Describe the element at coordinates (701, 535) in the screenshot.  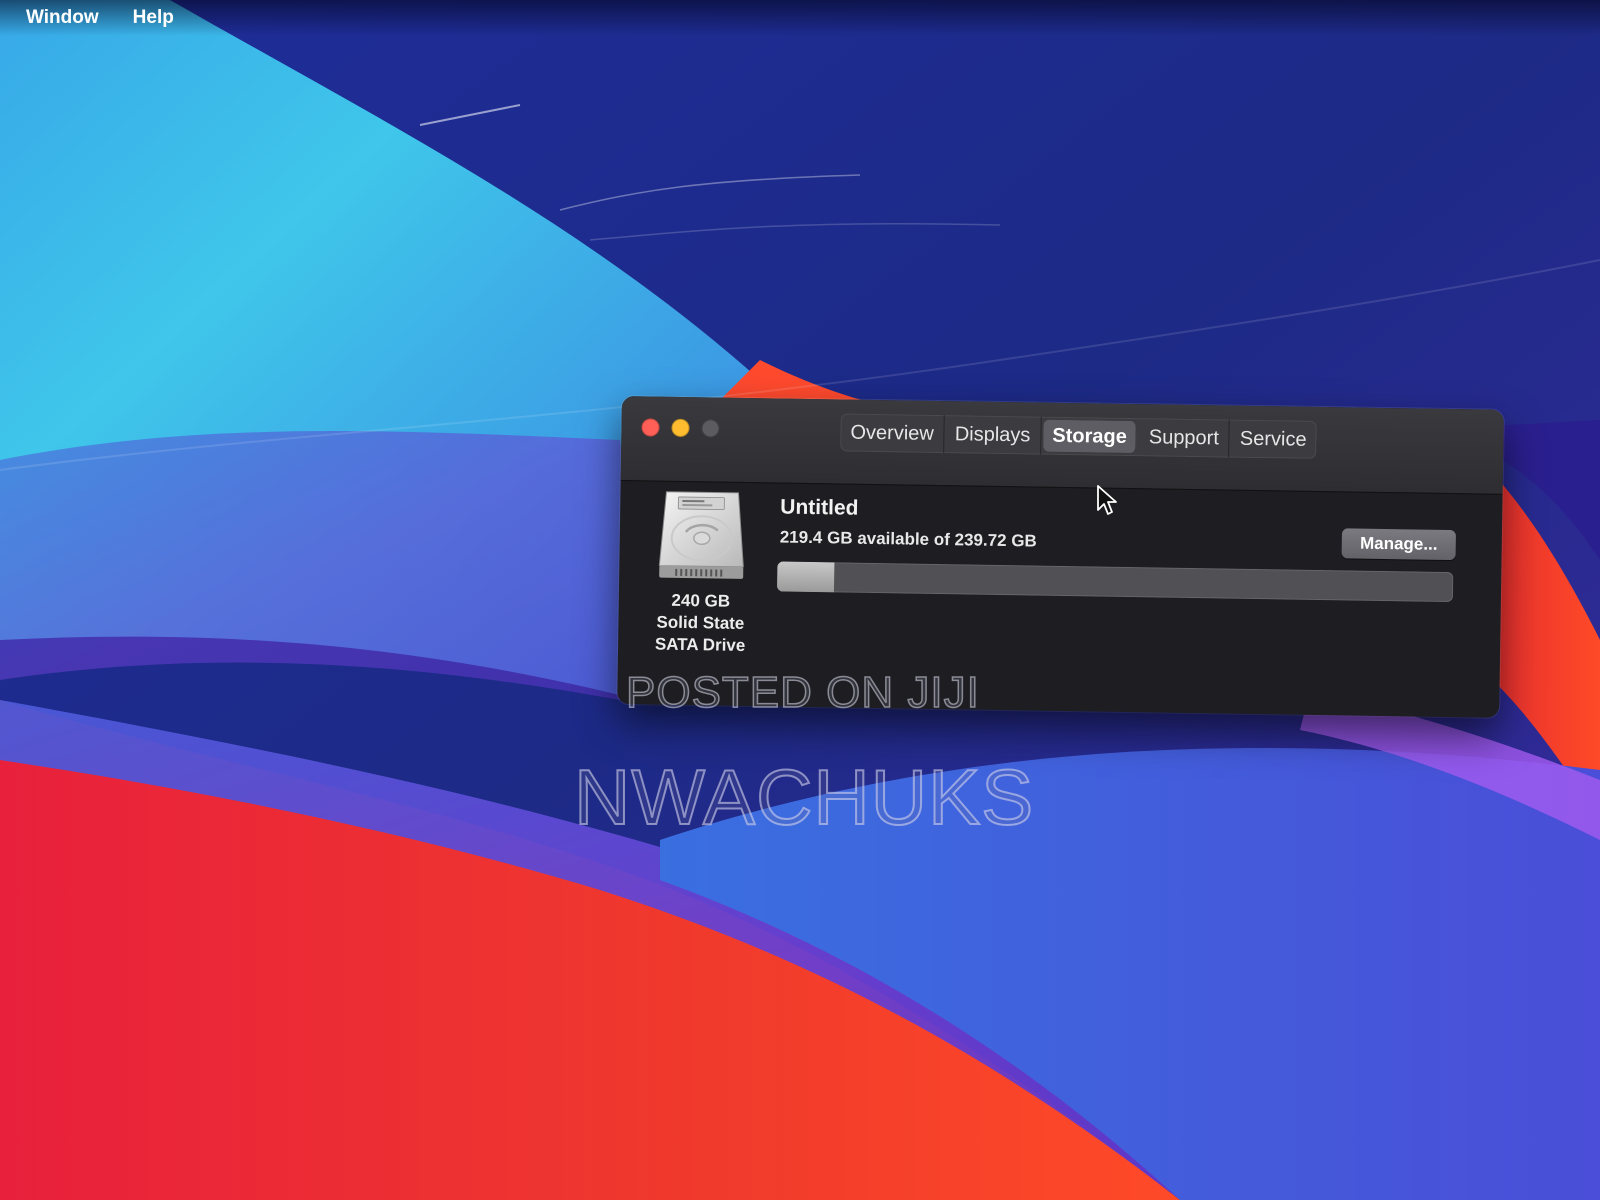
I see `hard-drive-icon` at that location.